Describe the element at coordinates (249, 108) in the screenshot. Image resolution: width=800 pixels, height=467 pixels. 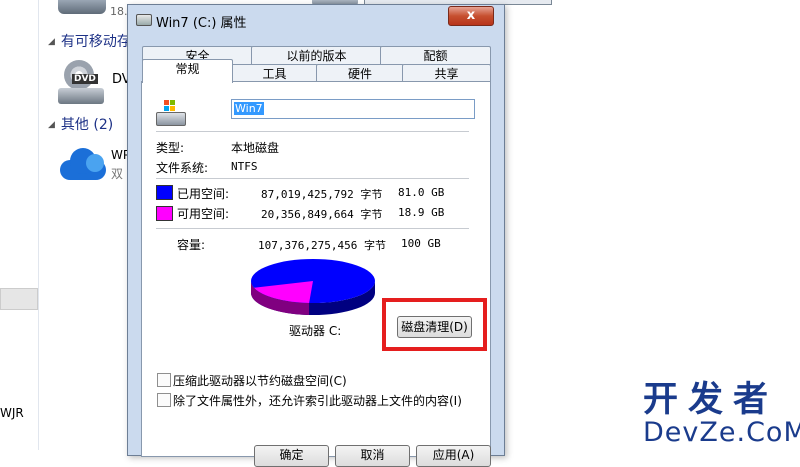
I see `drive-name-value: Win7` at that location.